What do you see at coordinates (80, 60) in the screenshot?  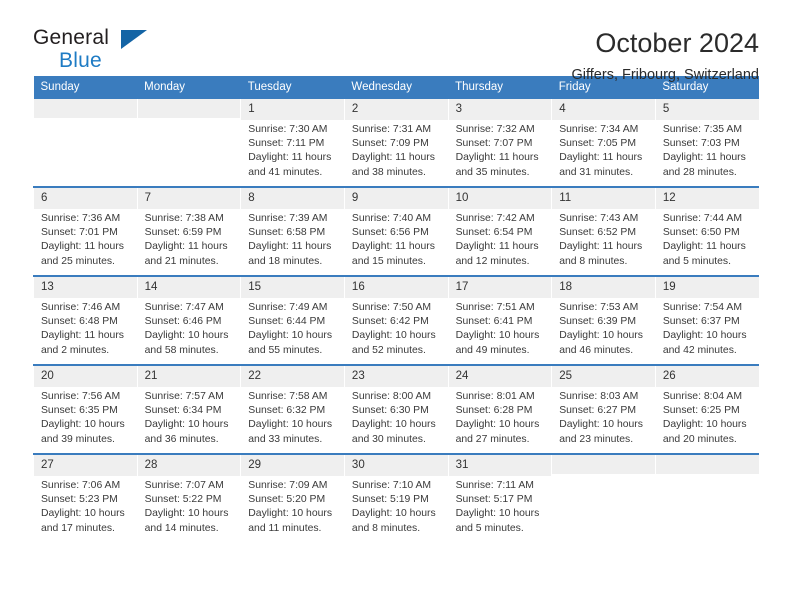 I see `logo-text-blue: Blue` at bounding box center [80, 60].